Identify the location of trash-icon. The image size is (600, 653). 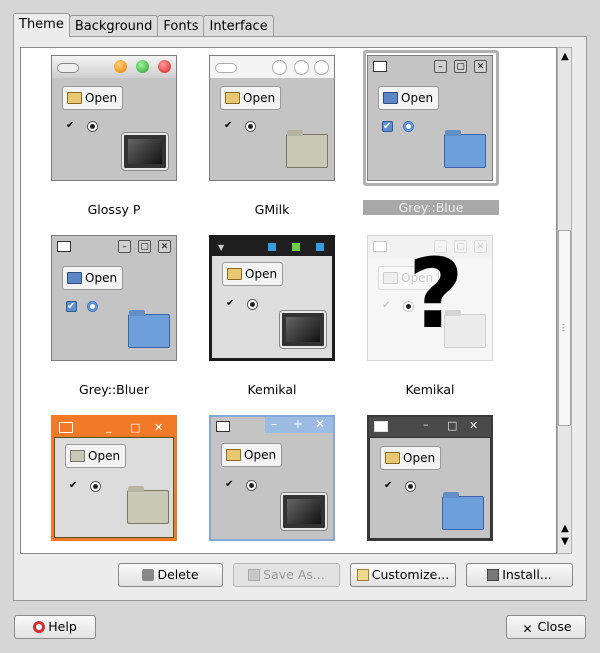
(148, 575).